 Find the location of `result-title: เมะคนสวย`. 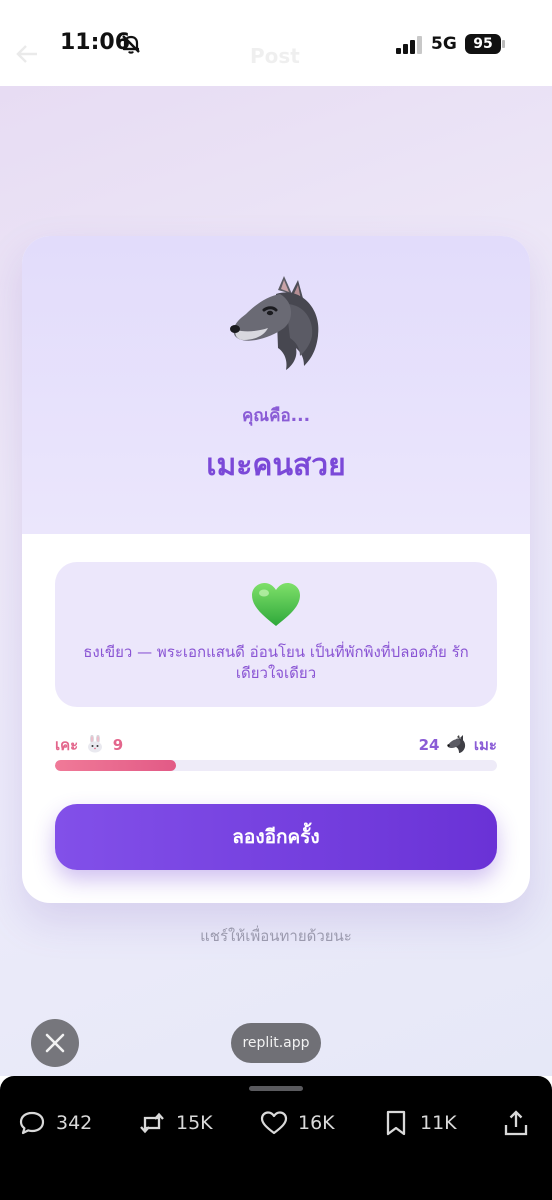

result-title: เมะคนสวย is located at coordinates (276, 465).